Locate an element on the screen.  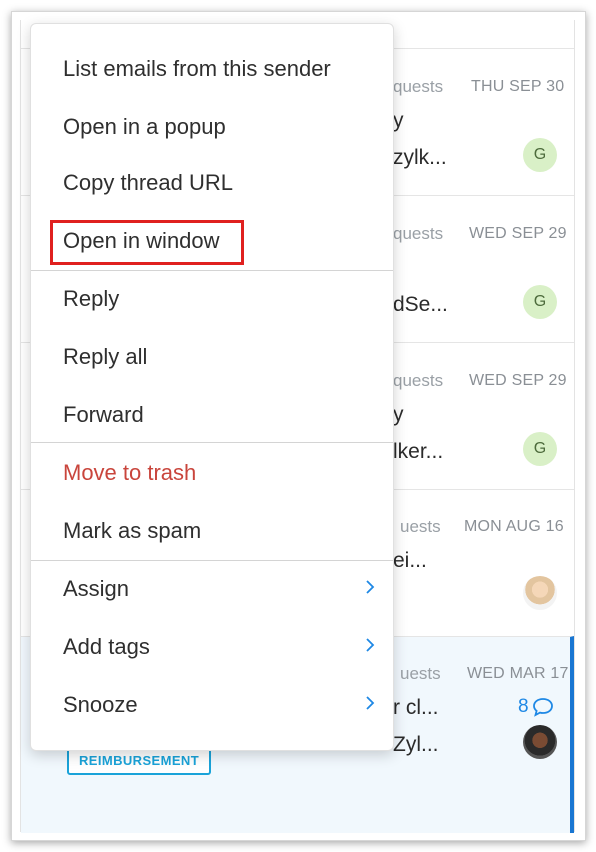
menu-item-add-tags: Add tags is located at coordinates (212, 647).